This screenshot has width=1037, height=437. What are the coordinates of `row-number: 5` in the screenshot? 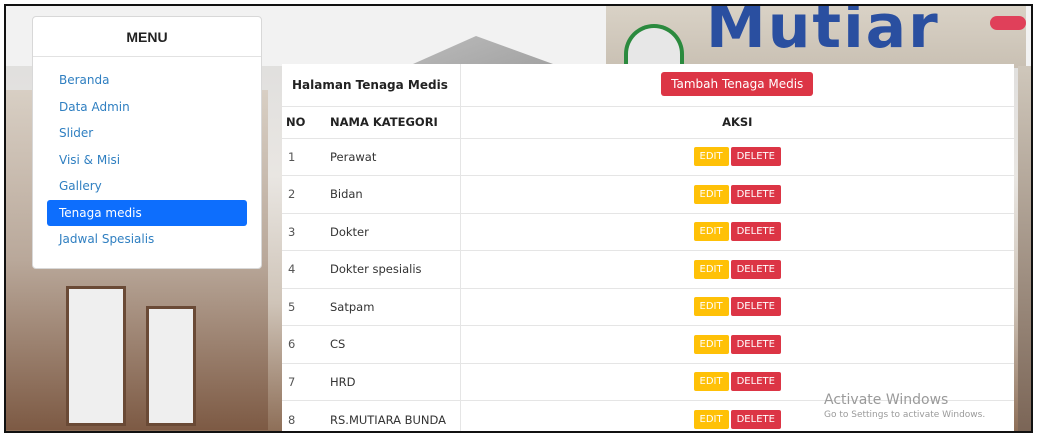 It's located at (301, 306).